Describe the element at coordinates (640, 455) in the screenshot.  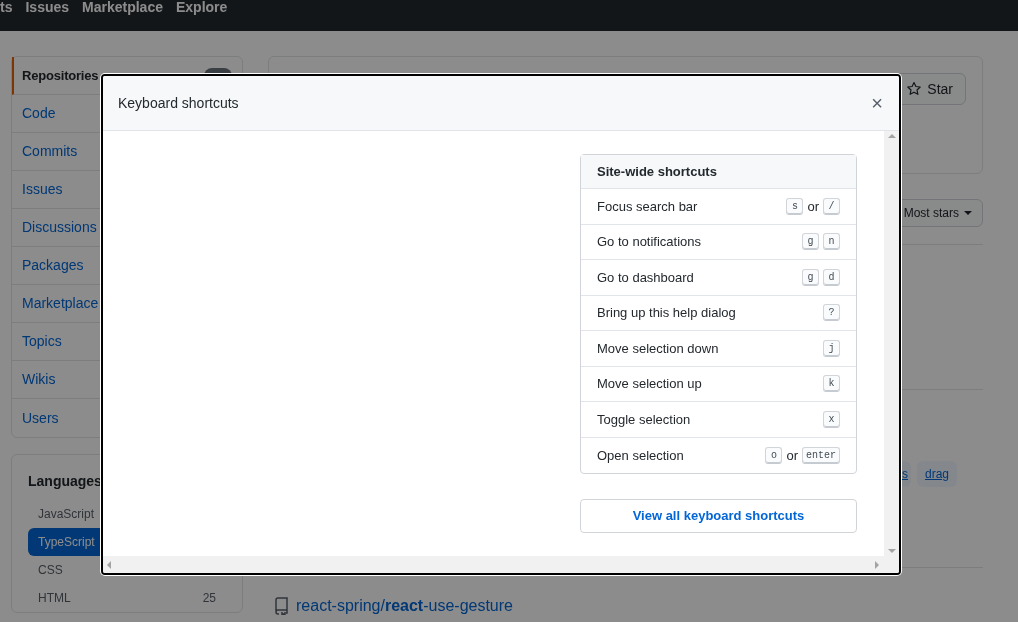
I see `shortcut-label: Open selection` at that location.